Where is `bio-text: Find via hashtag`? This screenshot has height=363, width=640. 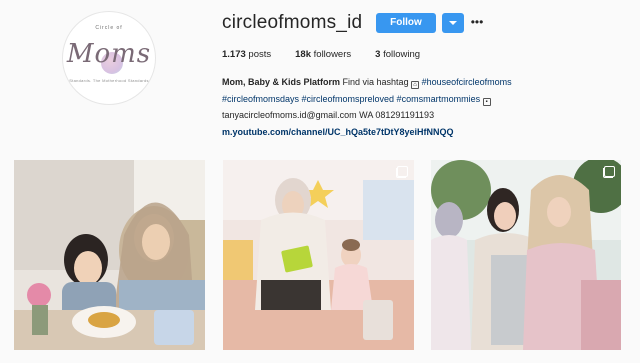
bio-text: Find via hashtag is located at coordinates (375, 82).